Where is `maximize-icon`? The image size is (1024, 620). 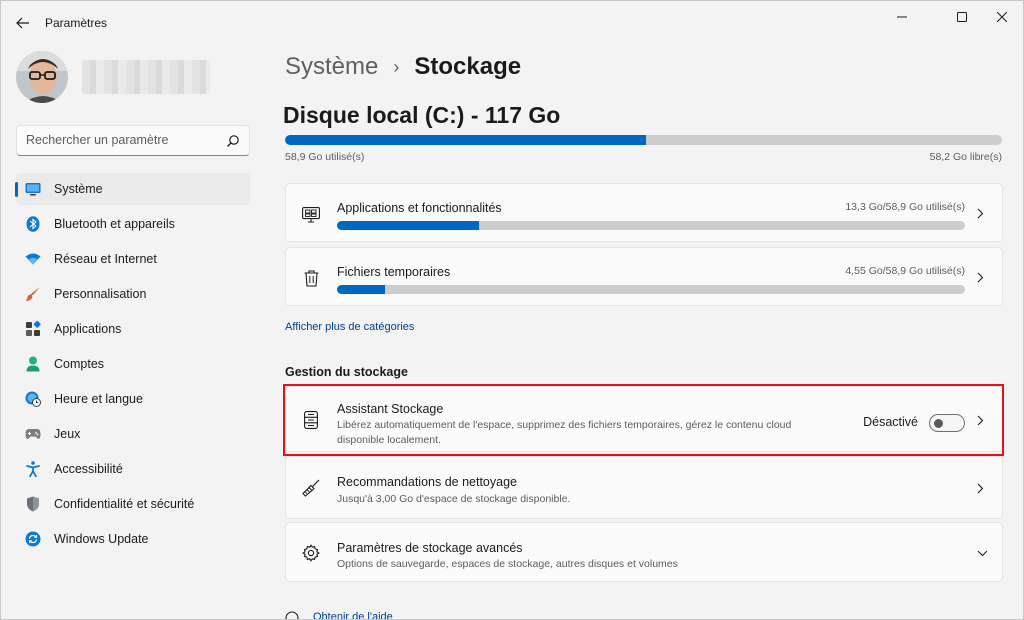
maximize-icon is located at coordinates (962, 17).